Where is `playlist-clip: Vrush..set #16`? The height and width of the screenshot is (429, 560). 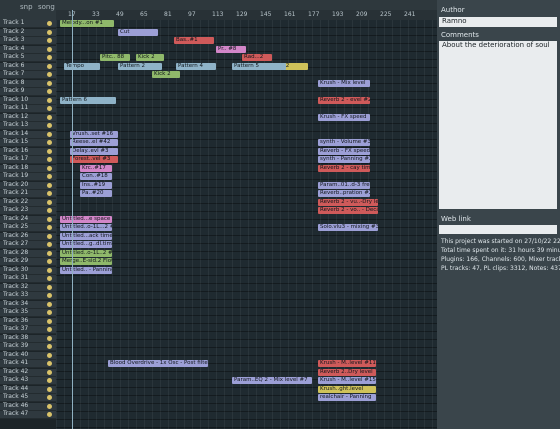 playlist-clip: Vrush..set #16 is located at coordinates (94, 134).